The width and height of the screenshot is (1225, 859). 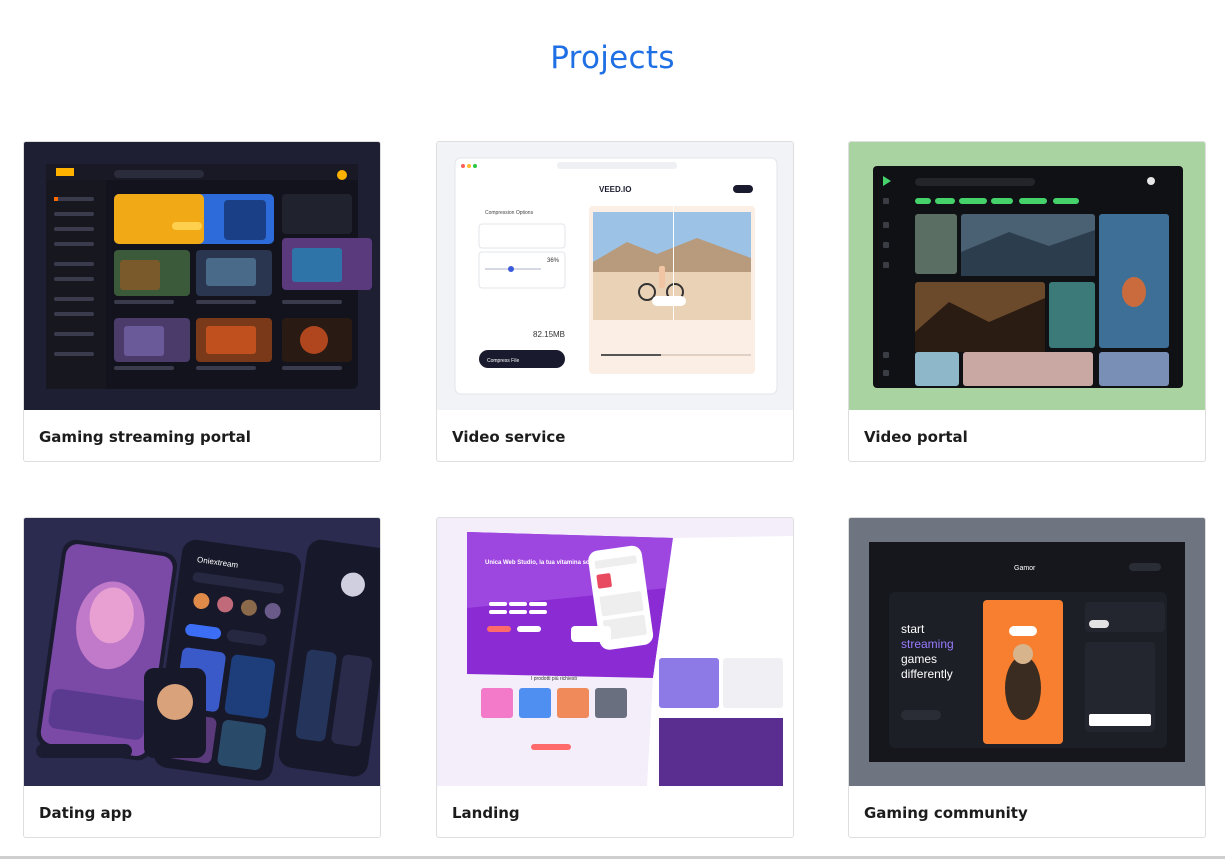 What do you see at coordinates (486, 813) in the screenshot?
I see `project-title: Landing` at bounding box center [486, 813].